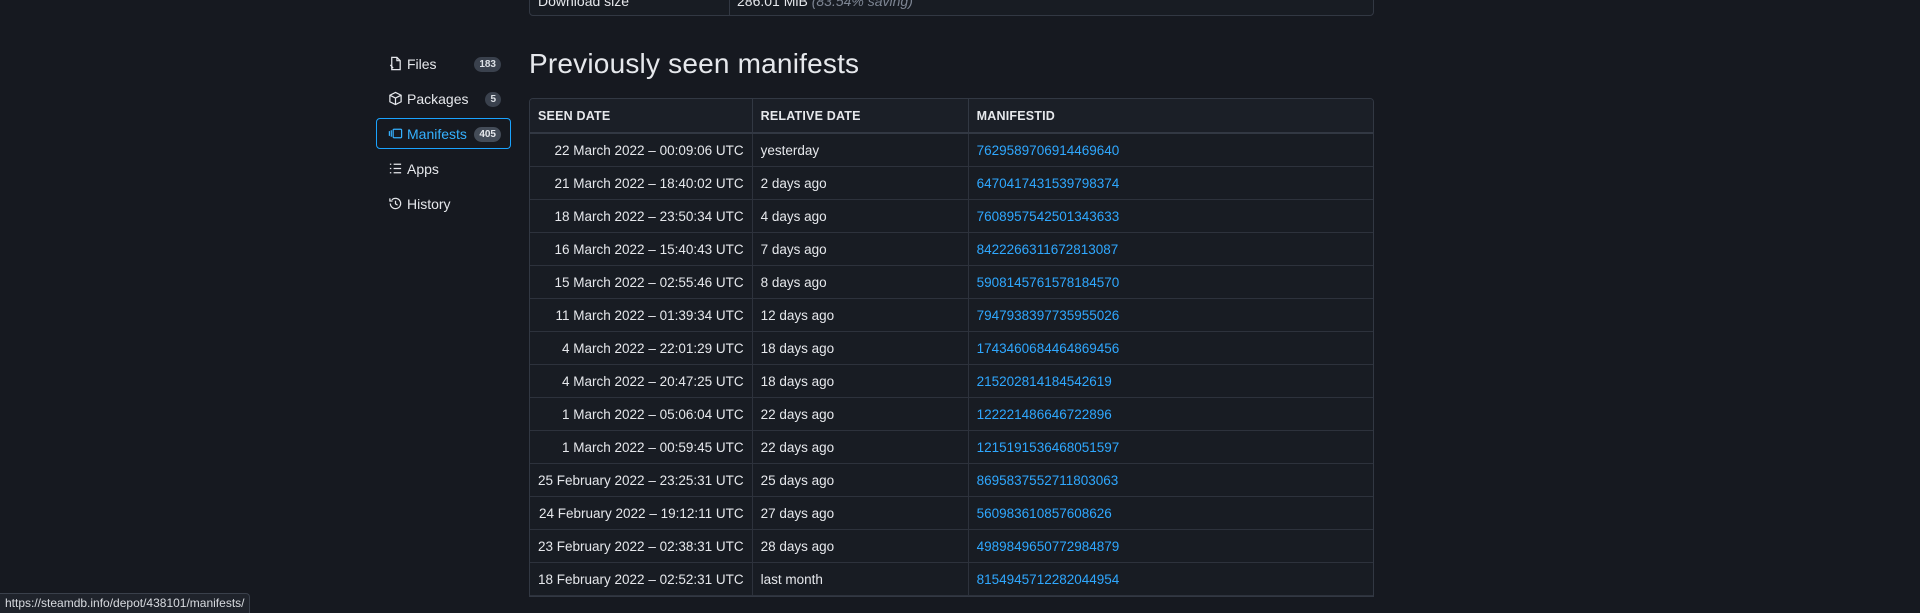 This screenshot has height=613, width=1920. I want to click on seen-date-cell: 11 March 2022 – 01:39:34 UTC, so click(641, 315).